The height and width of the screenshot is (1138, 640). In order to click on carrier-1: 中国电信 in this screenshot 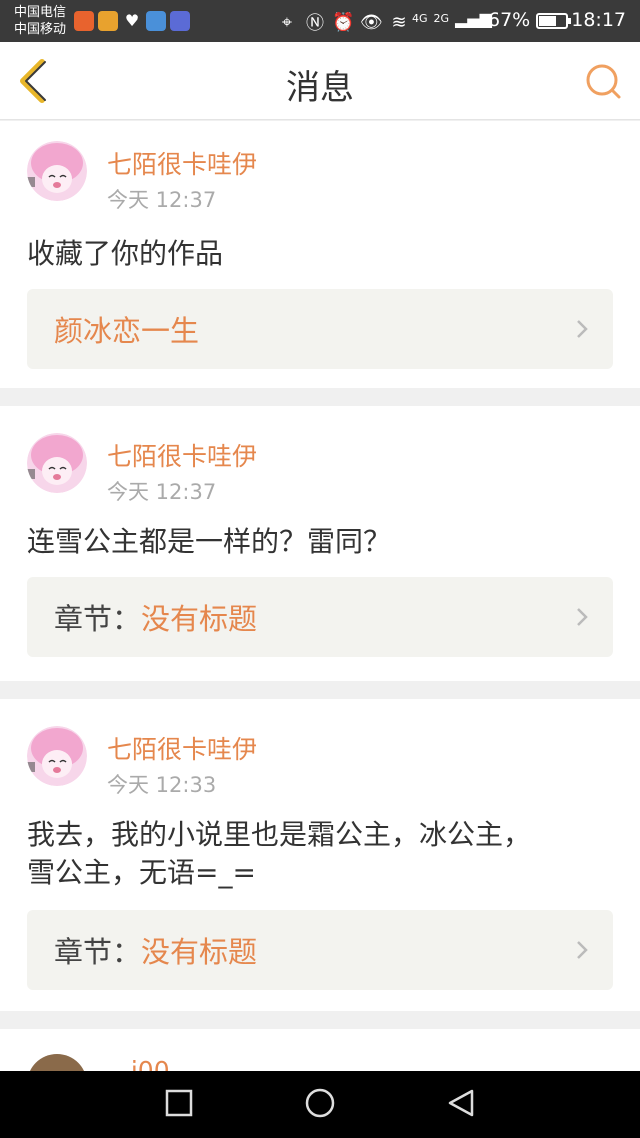, I will do `click(40, 12)`.